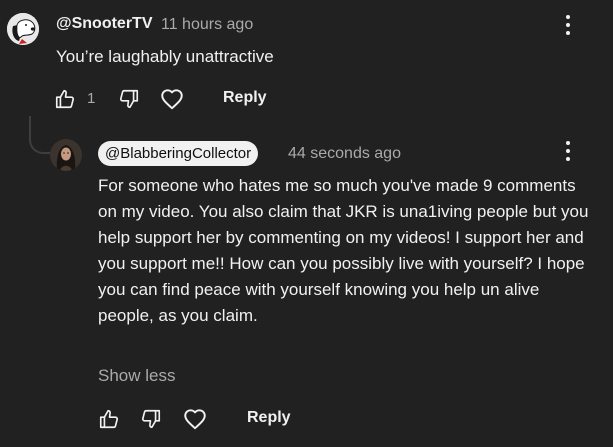 Image resolution: width=613 pixels, height=447 pixels. Describe the element at coordinates (165, 56) in the screenshot. I see `comment-text: You’re laughably unattractive` at that location.